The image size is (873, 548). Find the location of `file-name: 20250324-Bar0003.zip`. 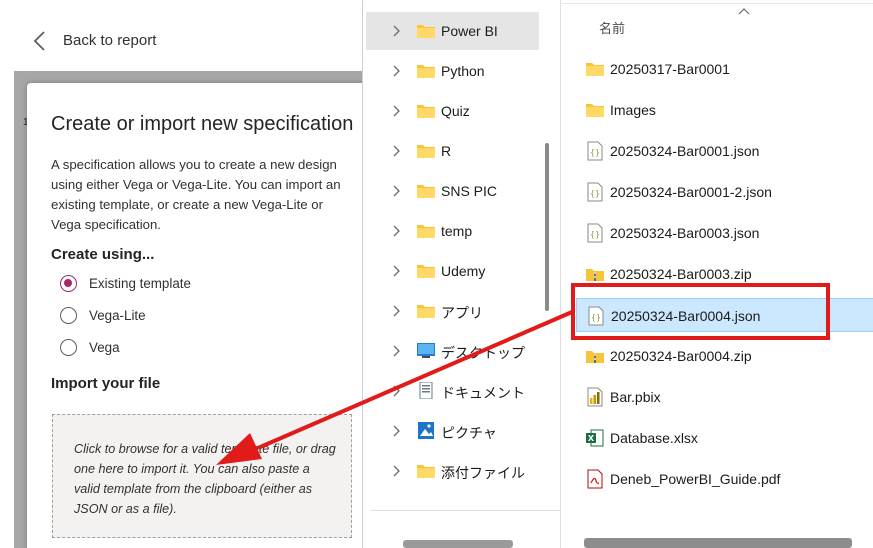

file-name: 20250324-Bar0003.zip is located at coordinates (681, 274).